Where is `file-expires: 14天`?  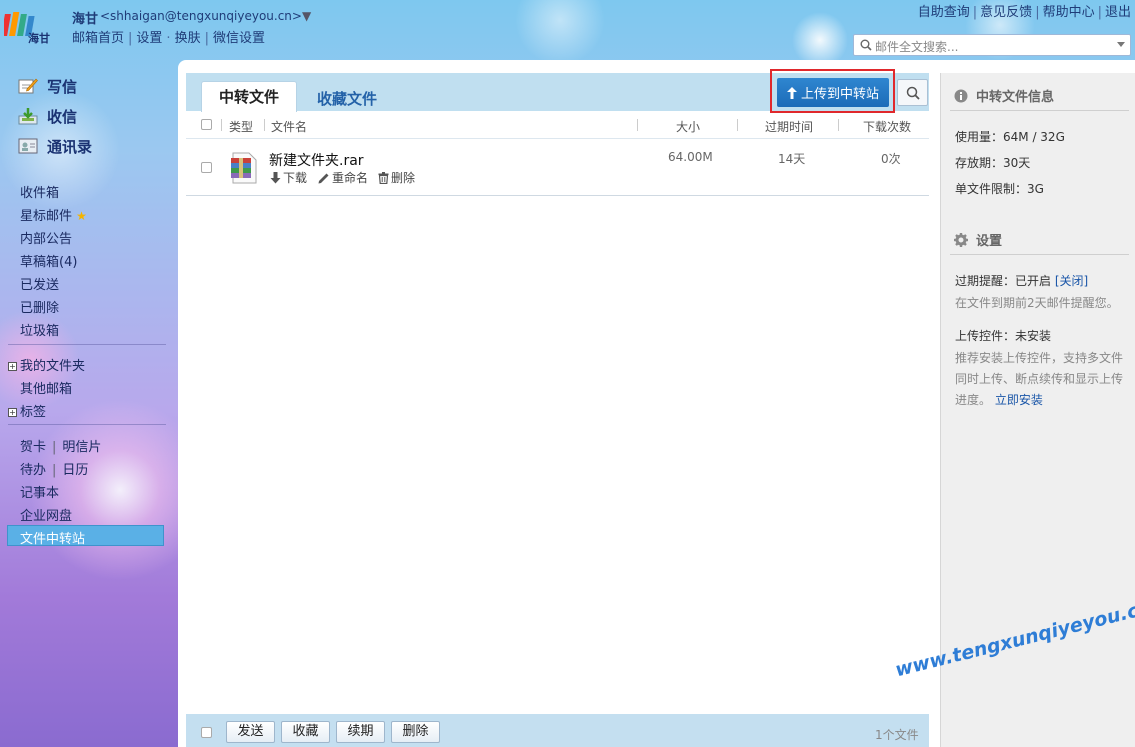
file-expires: 14天 is located at coordinates (792, 159).